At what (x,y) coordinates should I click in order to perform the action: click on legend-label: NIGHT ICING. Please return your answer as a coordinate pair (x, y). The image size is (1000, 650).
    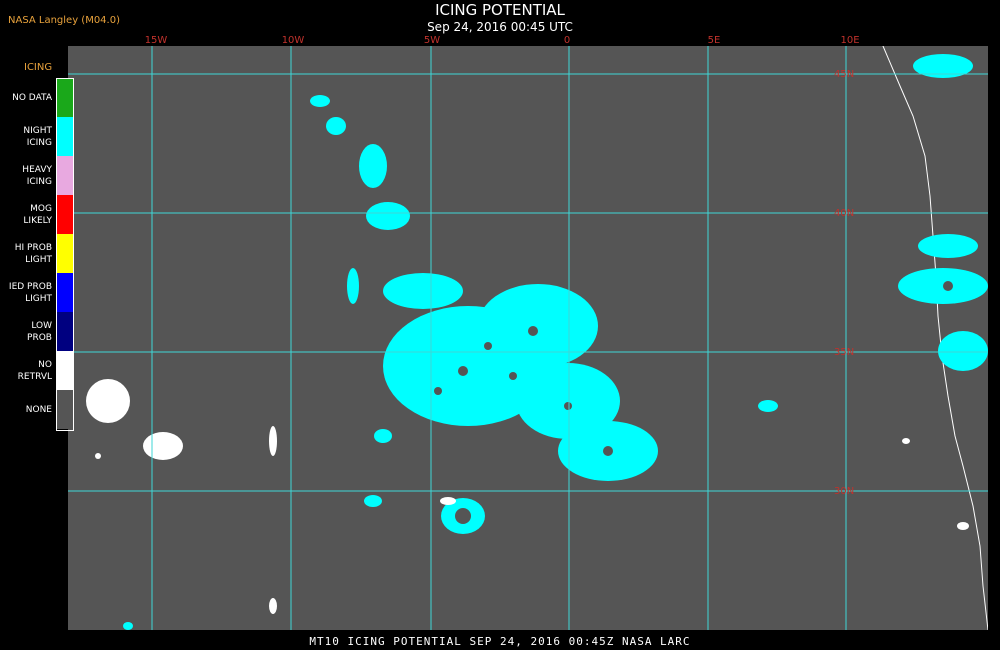
    Looking at the image, I should click on (37, 136).